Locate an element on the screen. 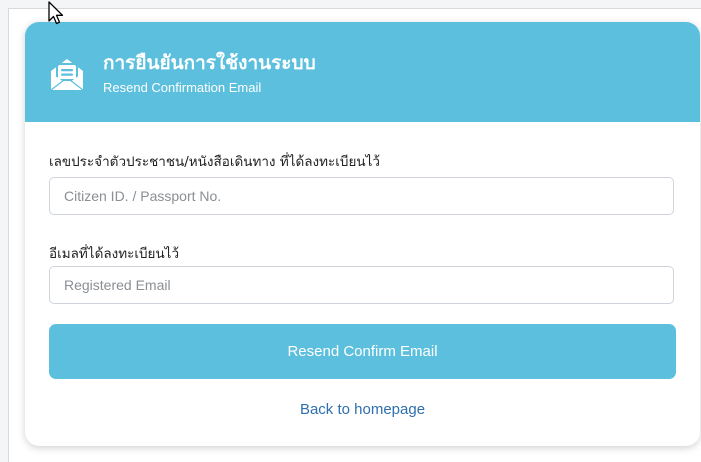  page-subtitle: Resend Confirmation Email is located at coordinates (182, 87).